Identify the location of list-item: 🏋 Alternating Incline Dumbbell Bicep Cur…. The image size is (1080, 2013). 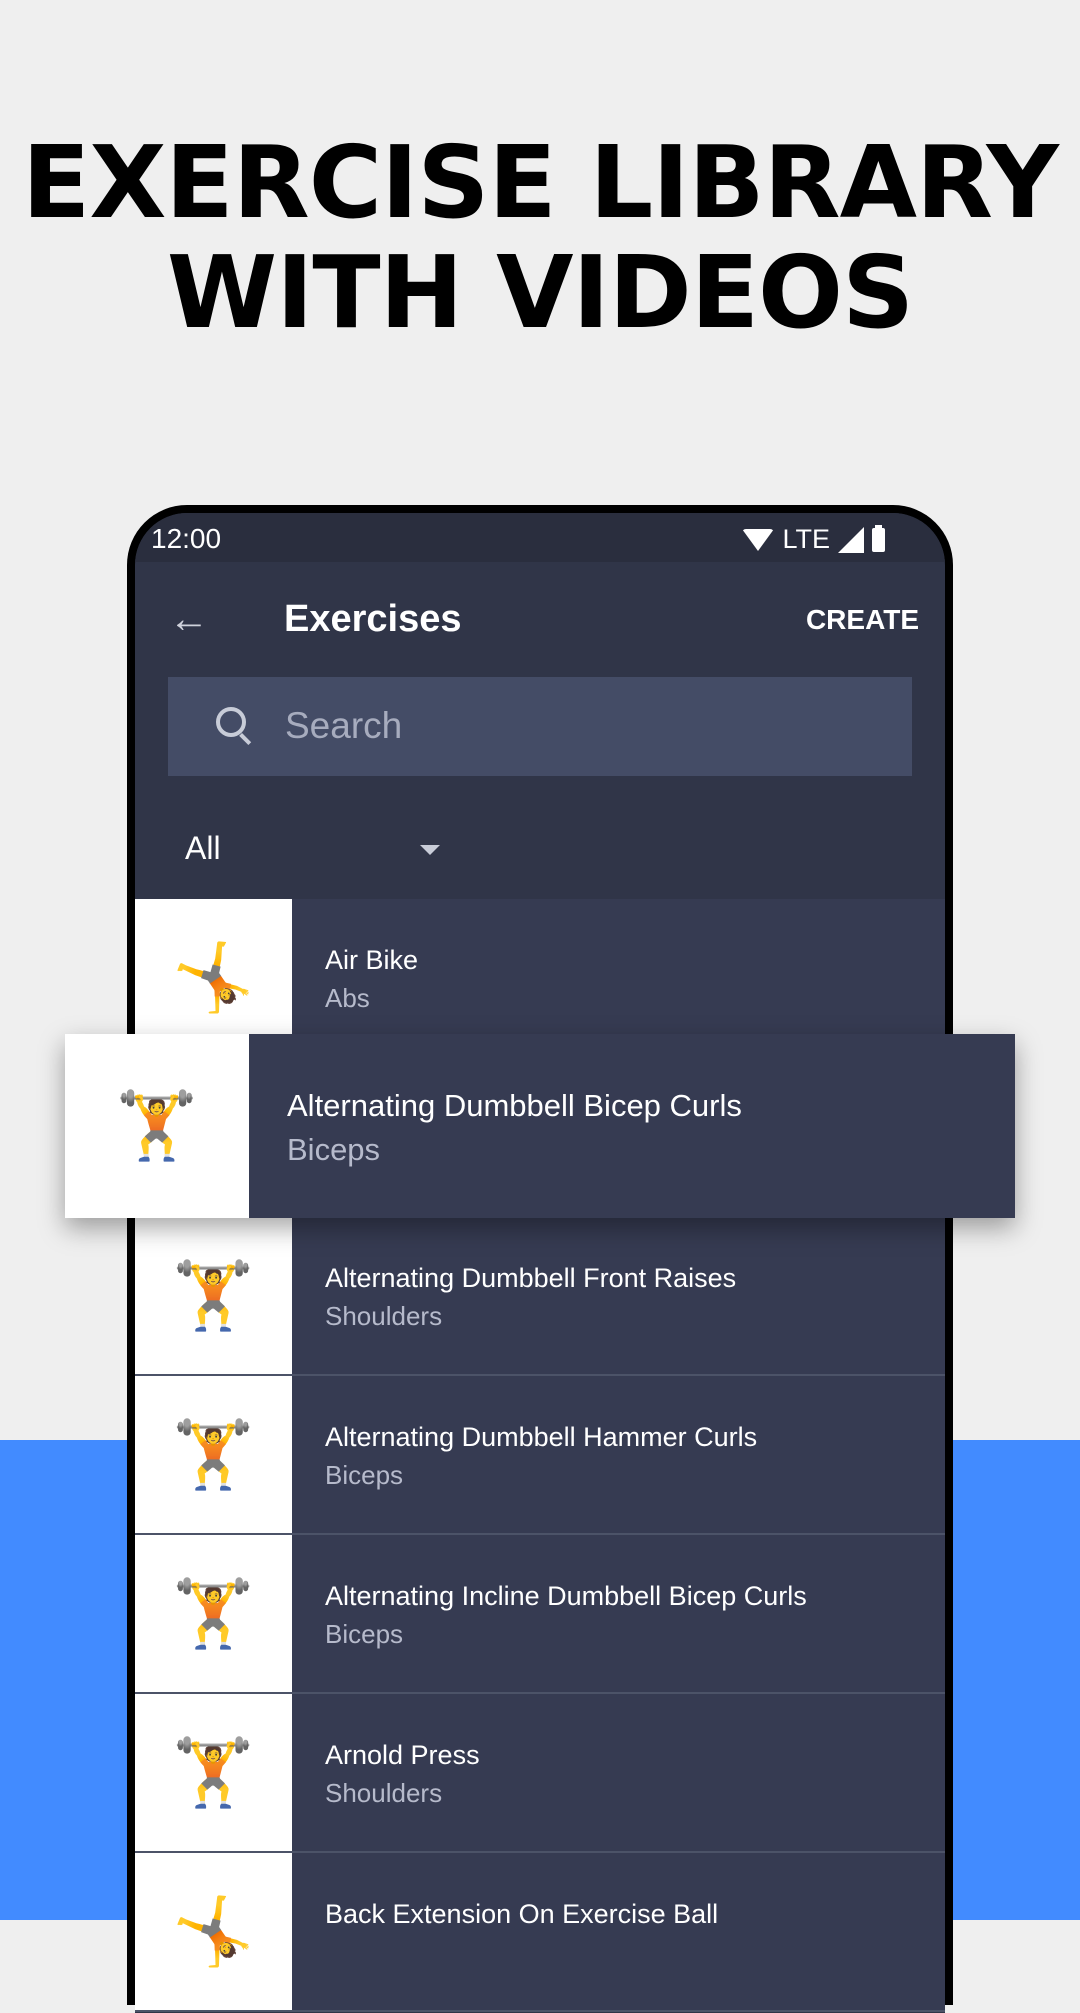
(540, 1614).